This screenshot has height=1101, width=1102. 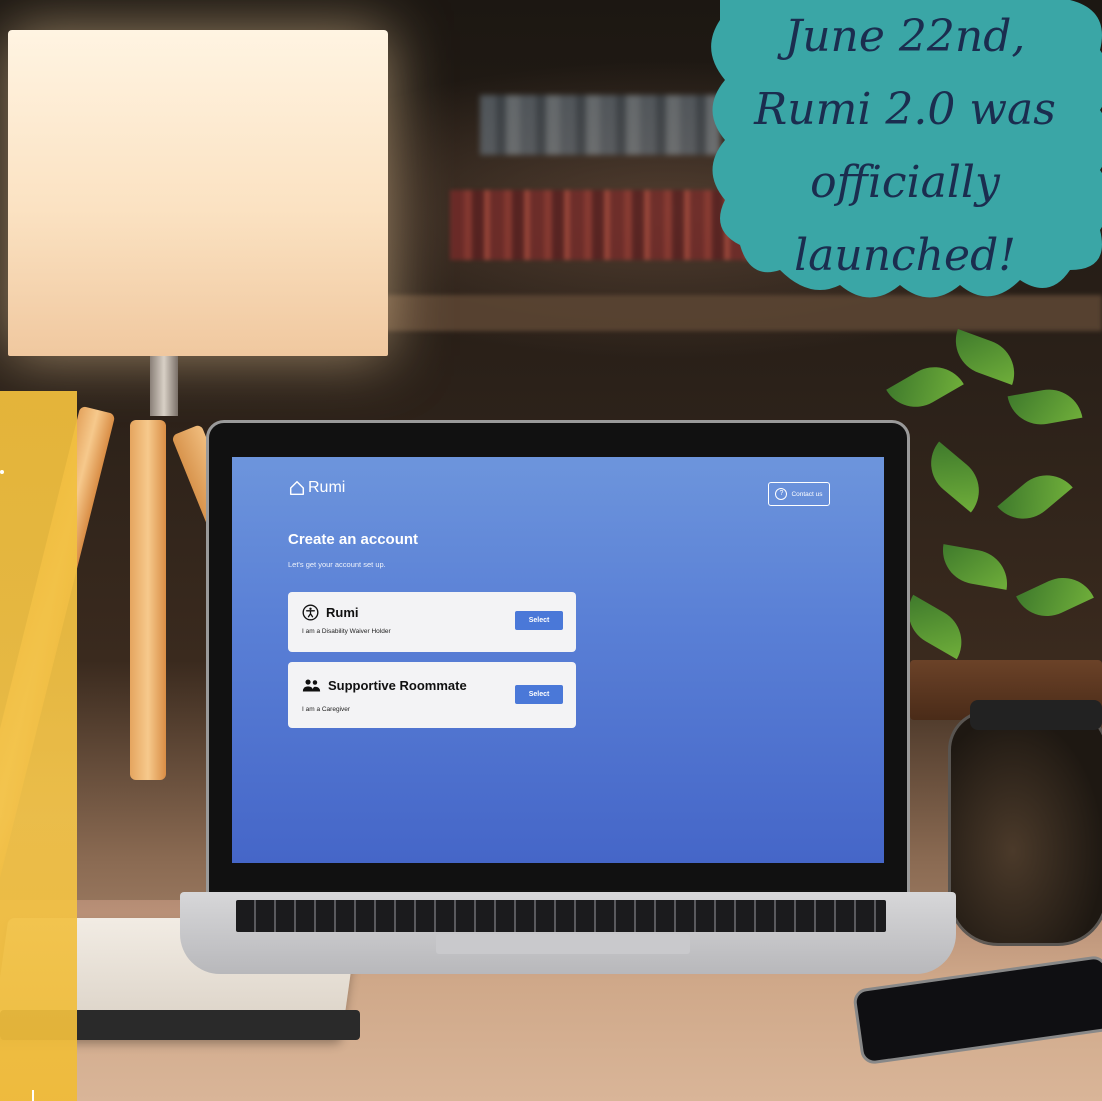 I want to click on announcement-line: officially, so click(x=905, y=182).